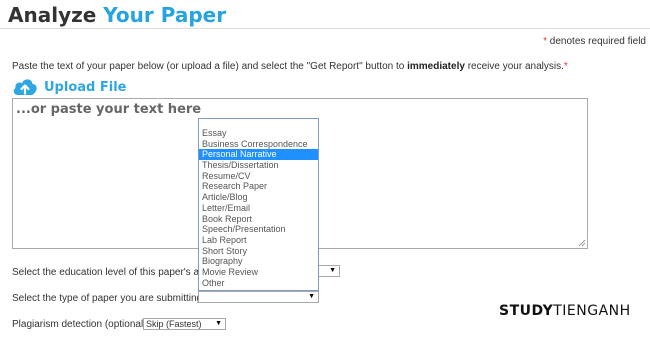 The height and width of the screenshot is (339, 650). I want to click on paper-type-select: ▼, so click(258, 297).